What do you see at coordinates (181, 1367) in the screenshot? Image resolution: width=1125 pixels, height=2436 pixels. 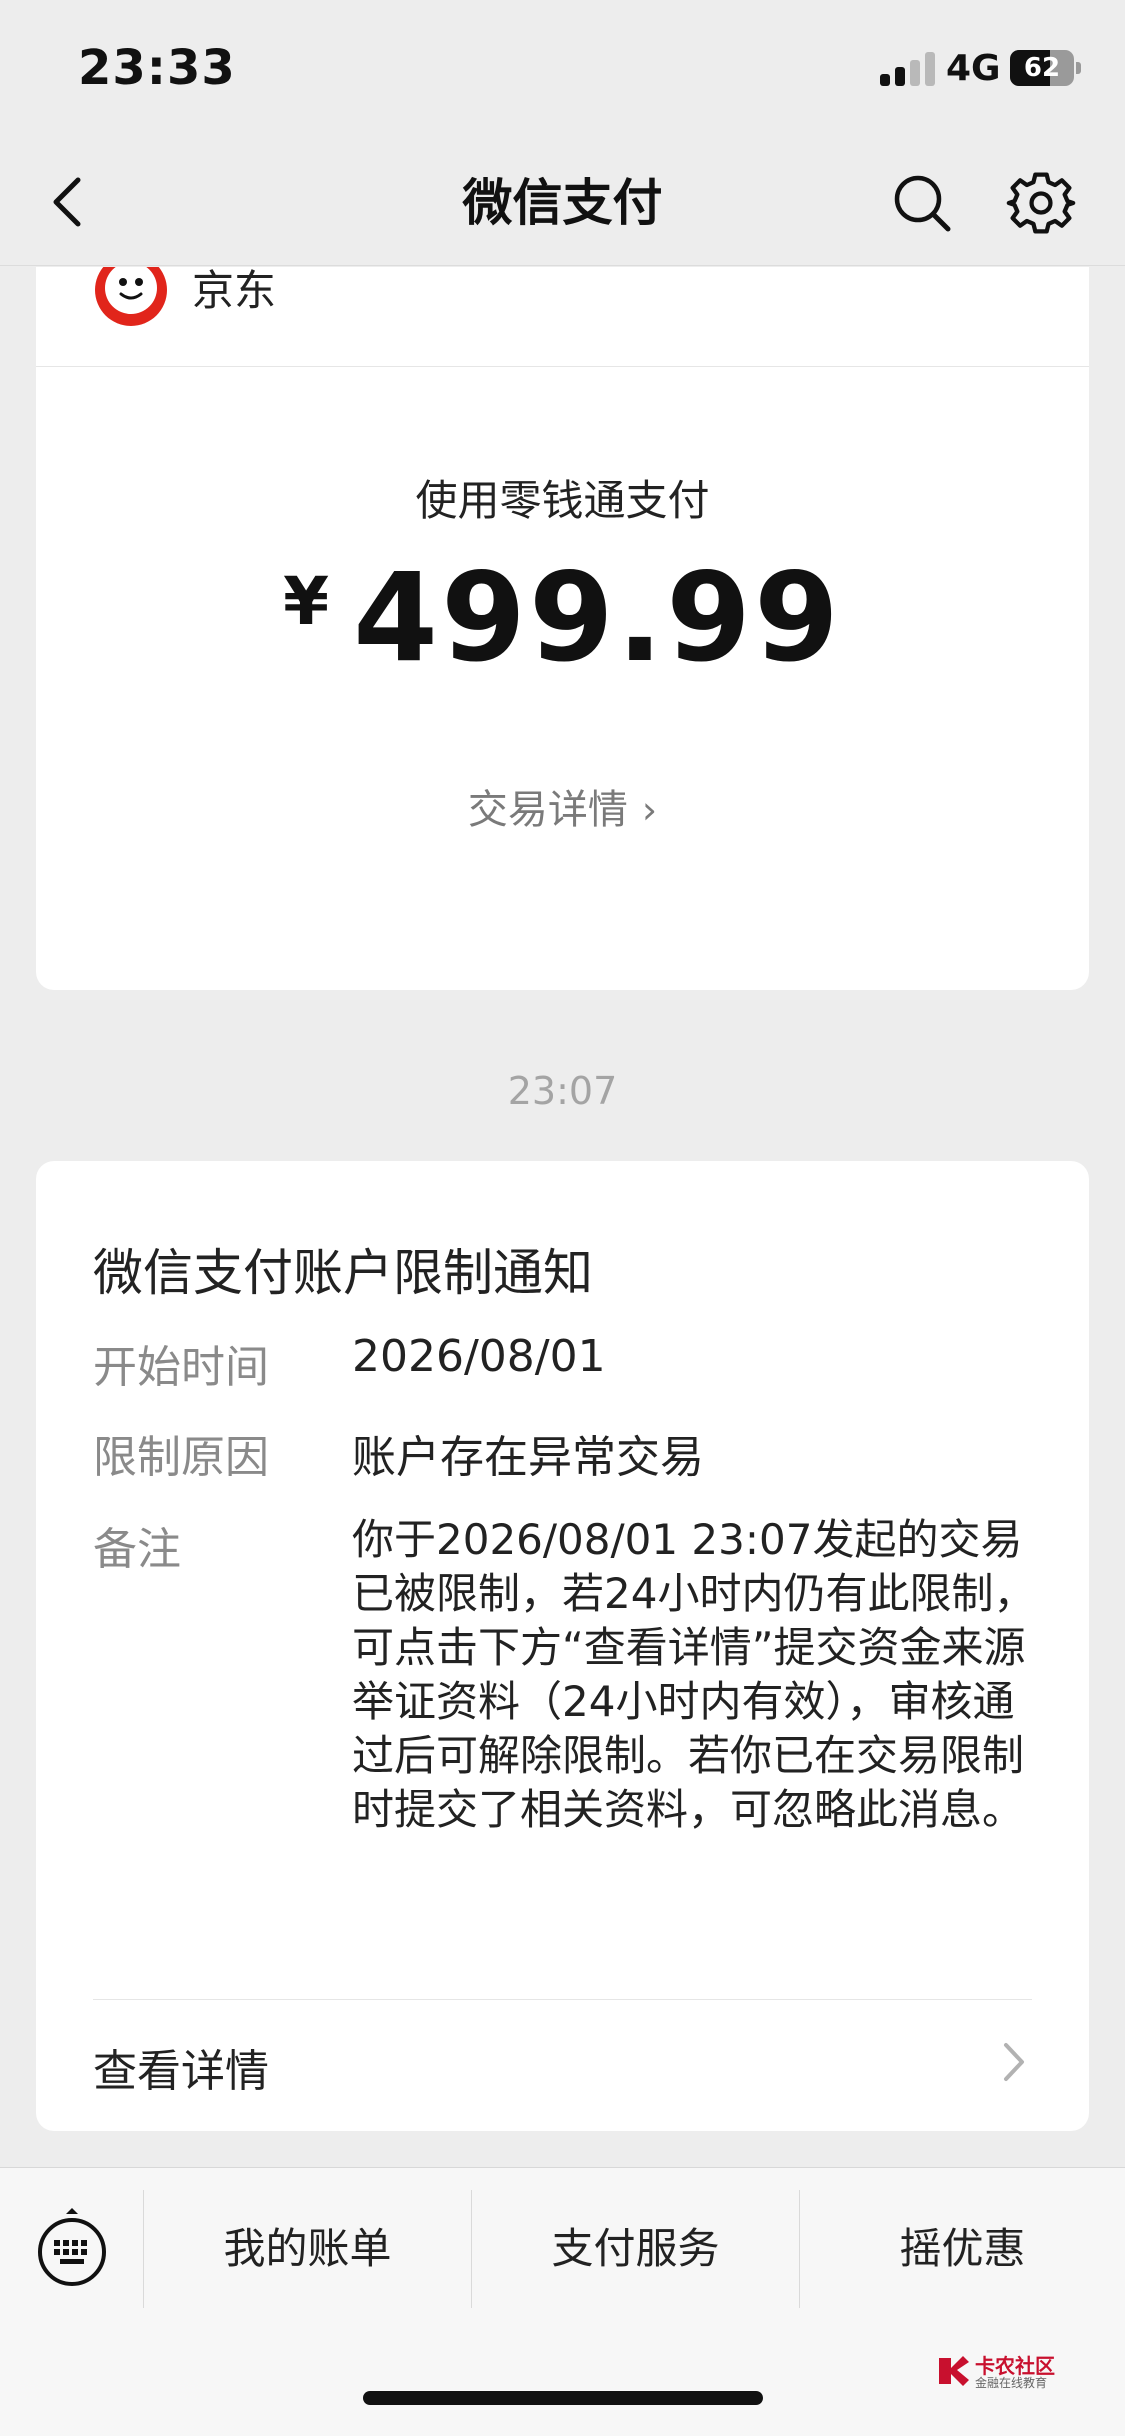 I see `start-time-label: 开始时间` at bounding box center [181, 1367].